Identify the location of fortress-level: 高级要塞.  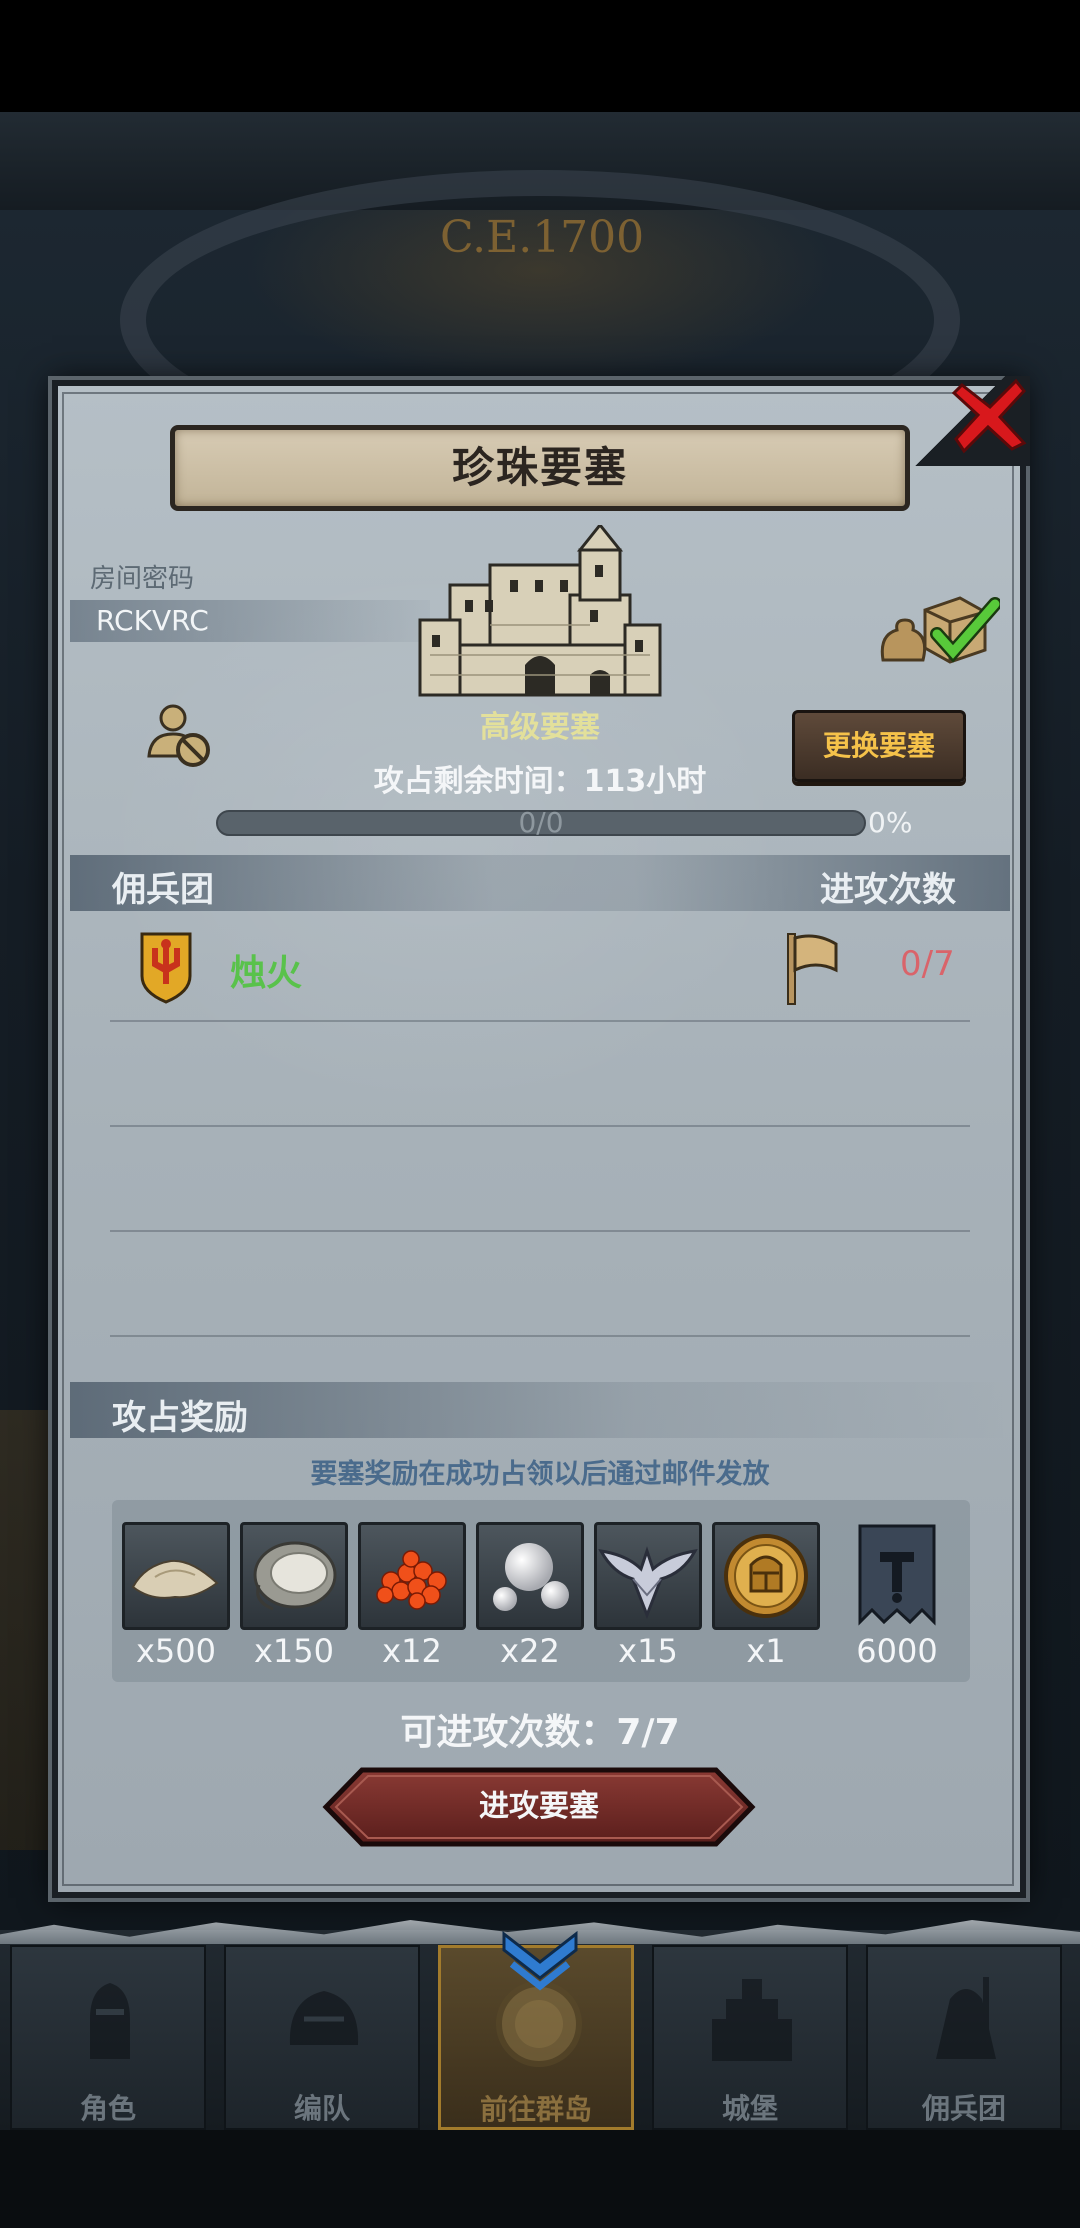
(540, 727).